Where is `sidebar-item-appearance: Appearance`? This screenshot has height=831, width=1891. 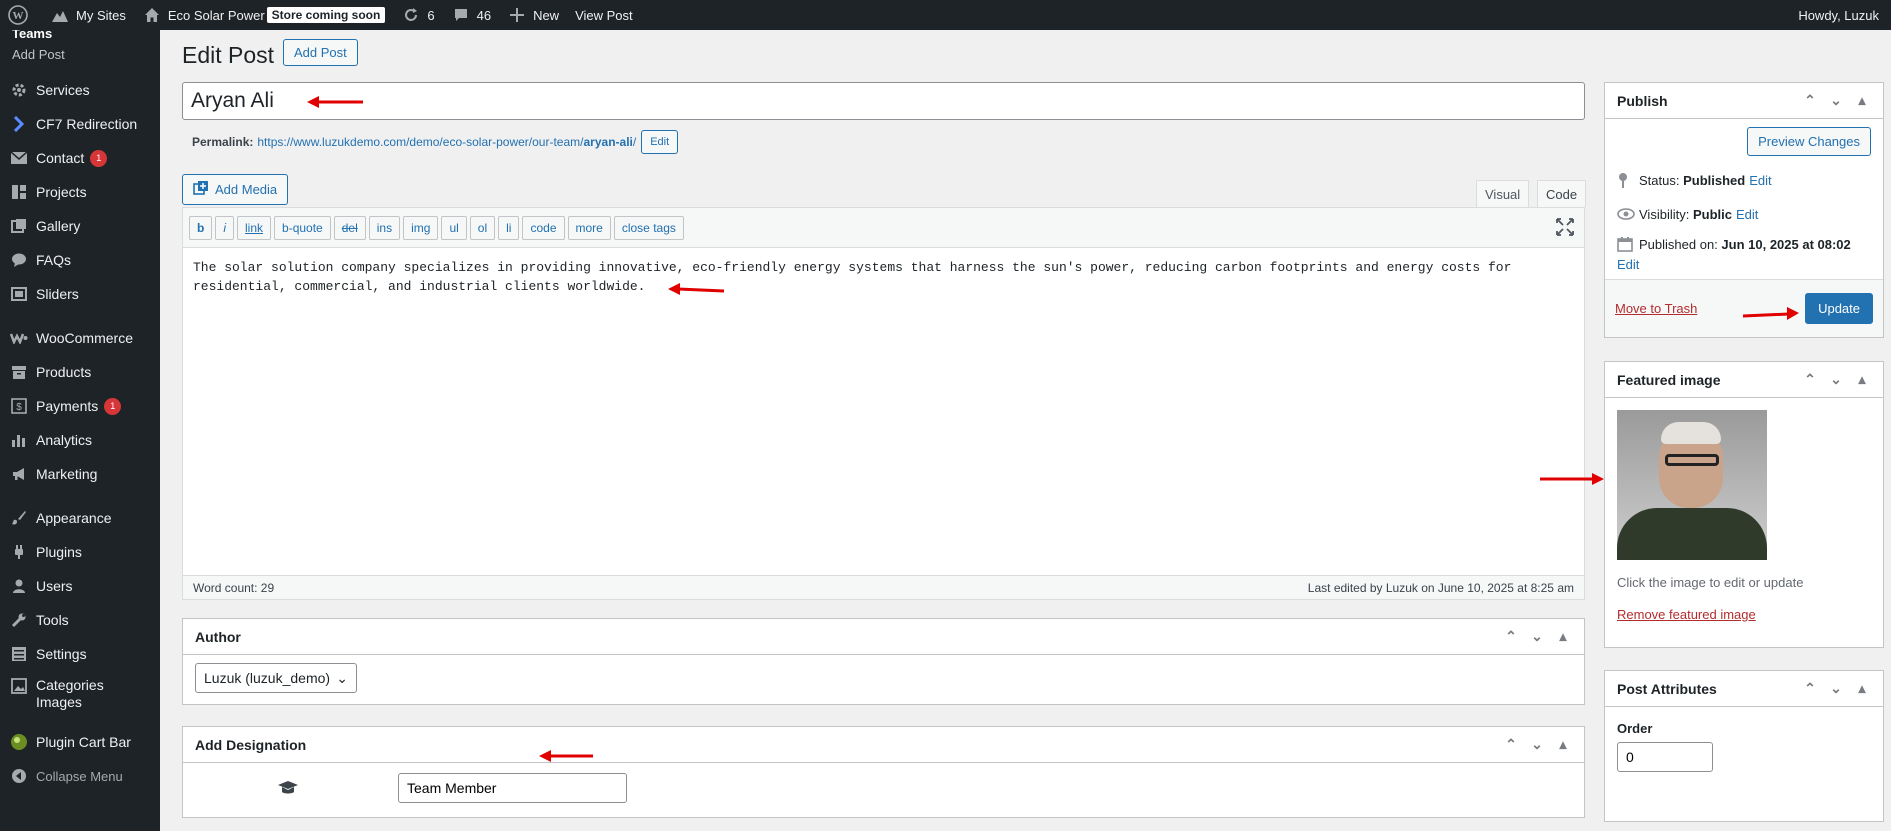 sidebar-item-appearance: Appearance is located at coordinates (80, 518).